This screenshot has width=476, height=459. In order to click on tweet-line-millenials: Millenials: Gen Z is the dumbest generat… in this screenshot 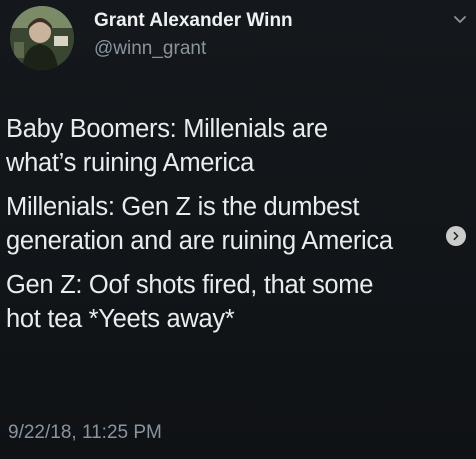, I will do `click(199, 224)`.